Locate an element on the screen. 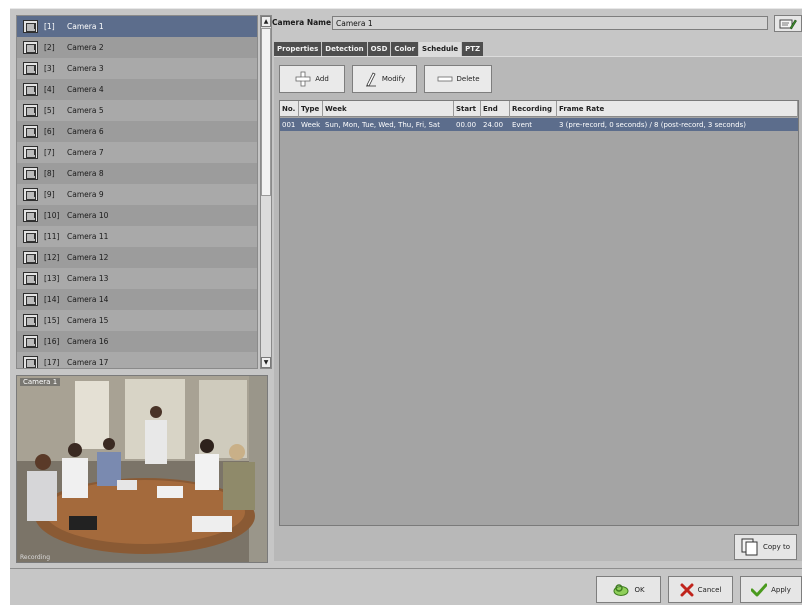 The height and width of the screenshot is (605, 802). camera-list-item: [4] Camera 4 is located at coordinates (137, 89).